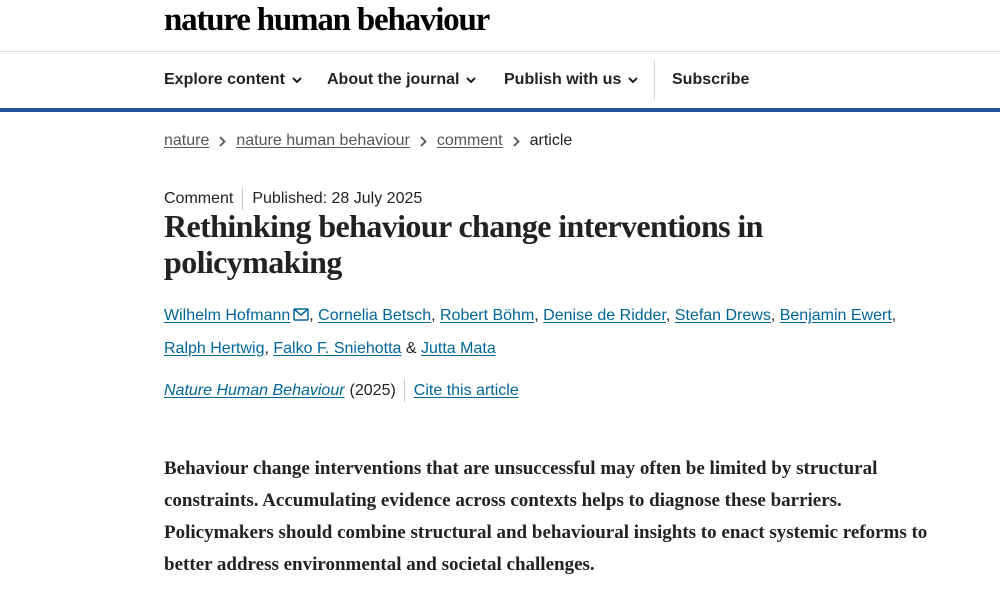 The height and width of the screenshot is (606, 1000). I want to click on article-type: Comment, so click(199, 198).